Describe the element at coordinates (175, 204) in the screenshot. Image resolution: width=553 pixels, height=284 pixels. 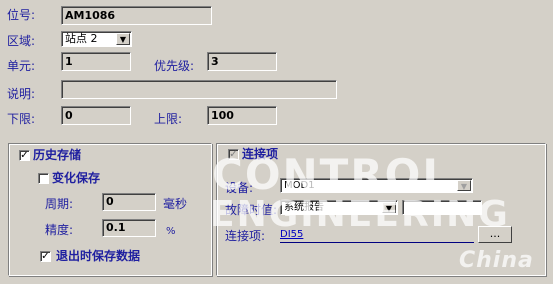
I see `period-unit: 毫秒` at that location.